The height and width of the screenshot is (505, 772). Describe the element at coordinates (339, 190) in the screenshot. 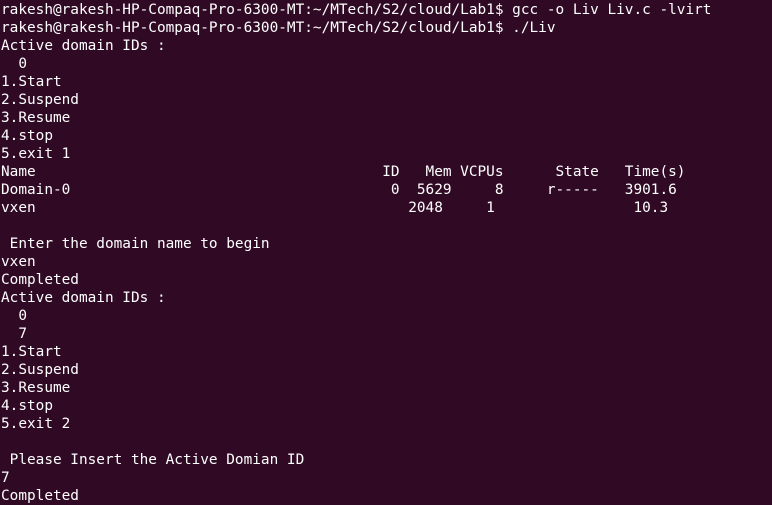

I see `terminal-line: Domain-0 0 5629 8 r----- 3901.6` at that location.